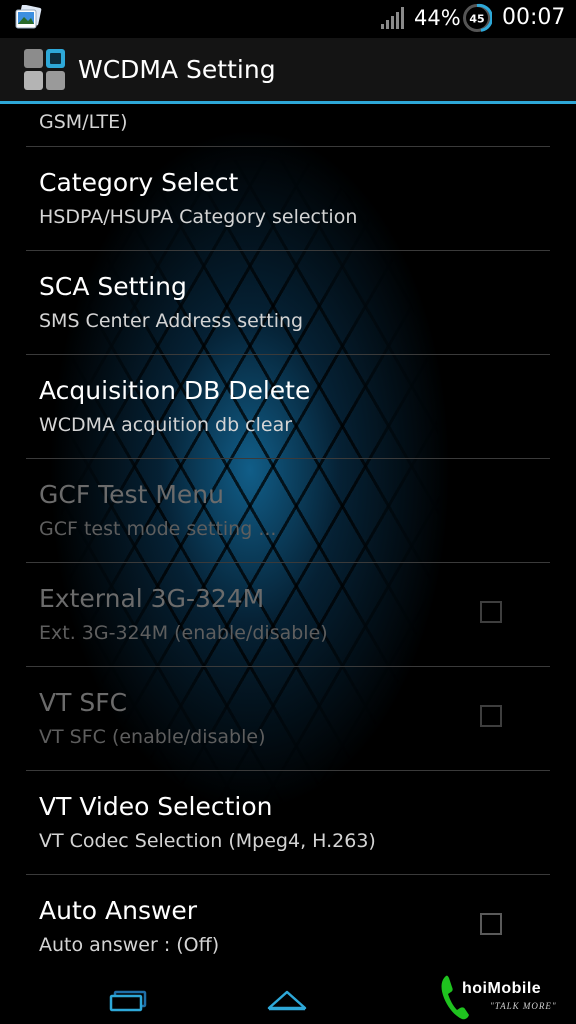  I want to click on list-item-title: External 3G-324M, so click(152, 598).